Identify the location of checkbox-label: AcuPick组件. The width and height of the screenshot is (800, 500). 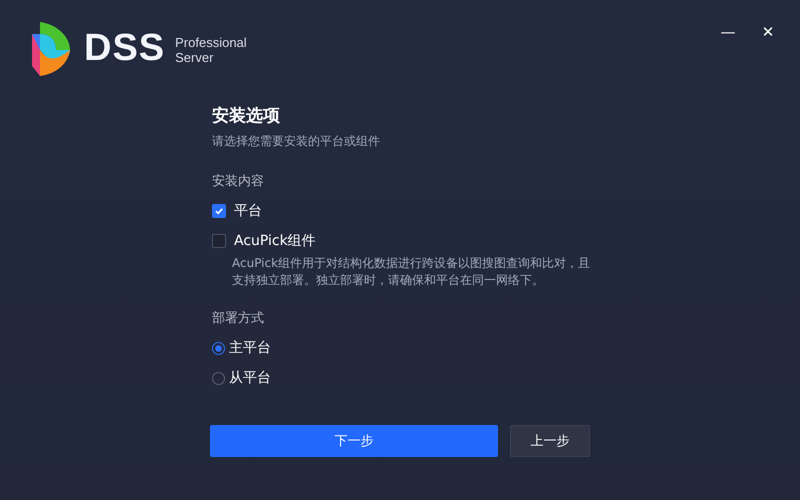
(275, 241).